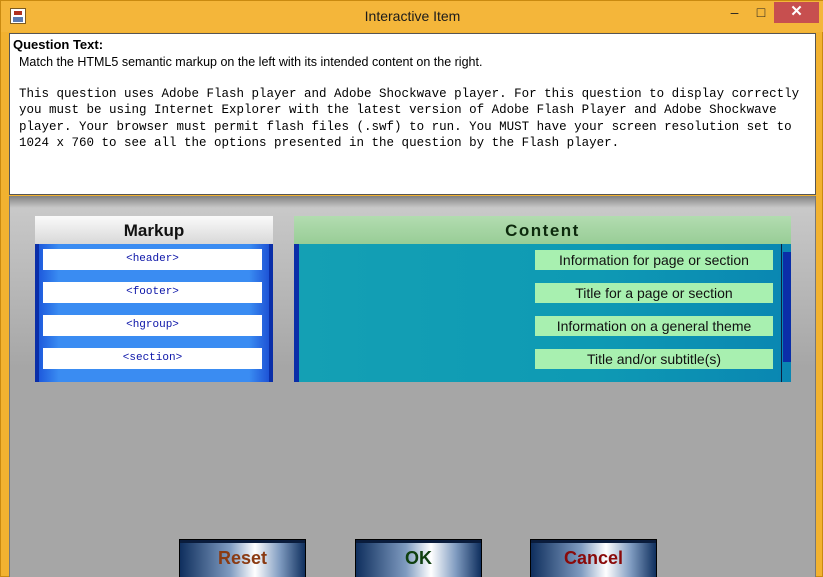 The width and height of the screenshot is (823, 577). Describe the element at coordinates (654, 293) in the screenshot. I see `content-item-title-page: Title for a page or section` at that location.